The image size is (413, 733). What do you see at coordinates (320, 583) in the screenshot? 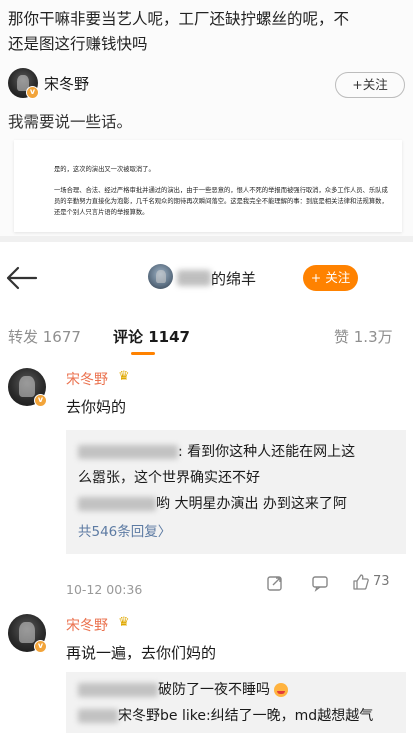
I see `comment-icon` at bounding box center [320, 583].